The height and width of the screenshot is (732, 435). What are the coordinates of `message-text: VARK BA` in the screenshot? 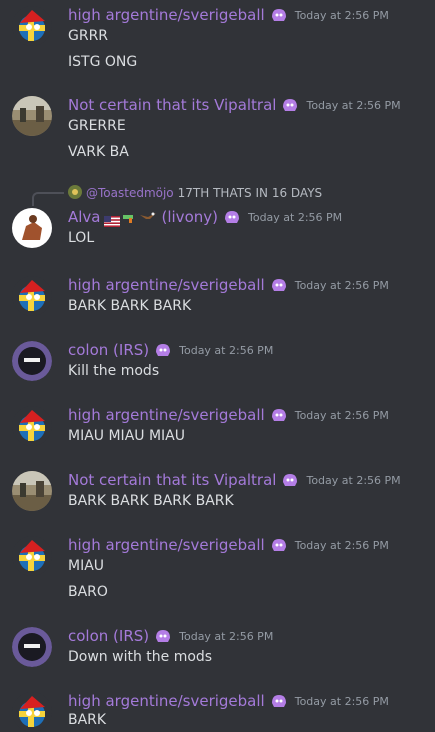 It's located at (98, 152).